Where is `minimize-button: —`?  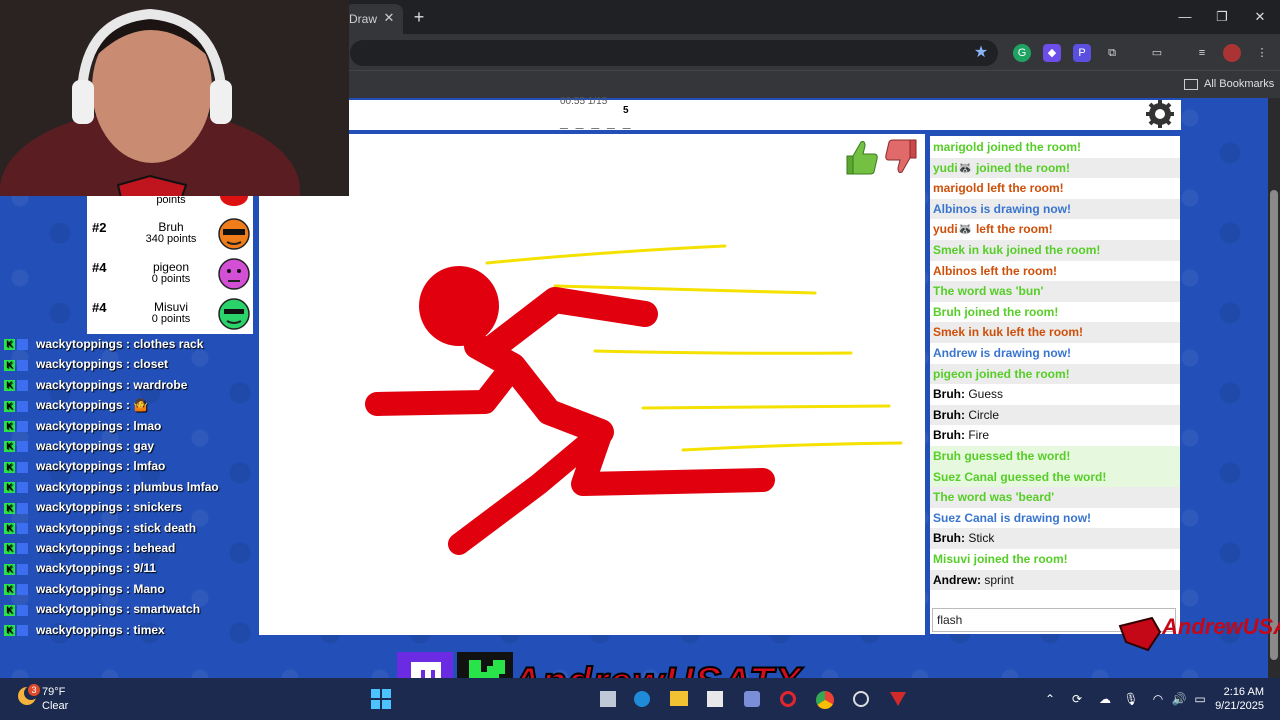
minimize-button: — is located at coordinates (1185, 17).